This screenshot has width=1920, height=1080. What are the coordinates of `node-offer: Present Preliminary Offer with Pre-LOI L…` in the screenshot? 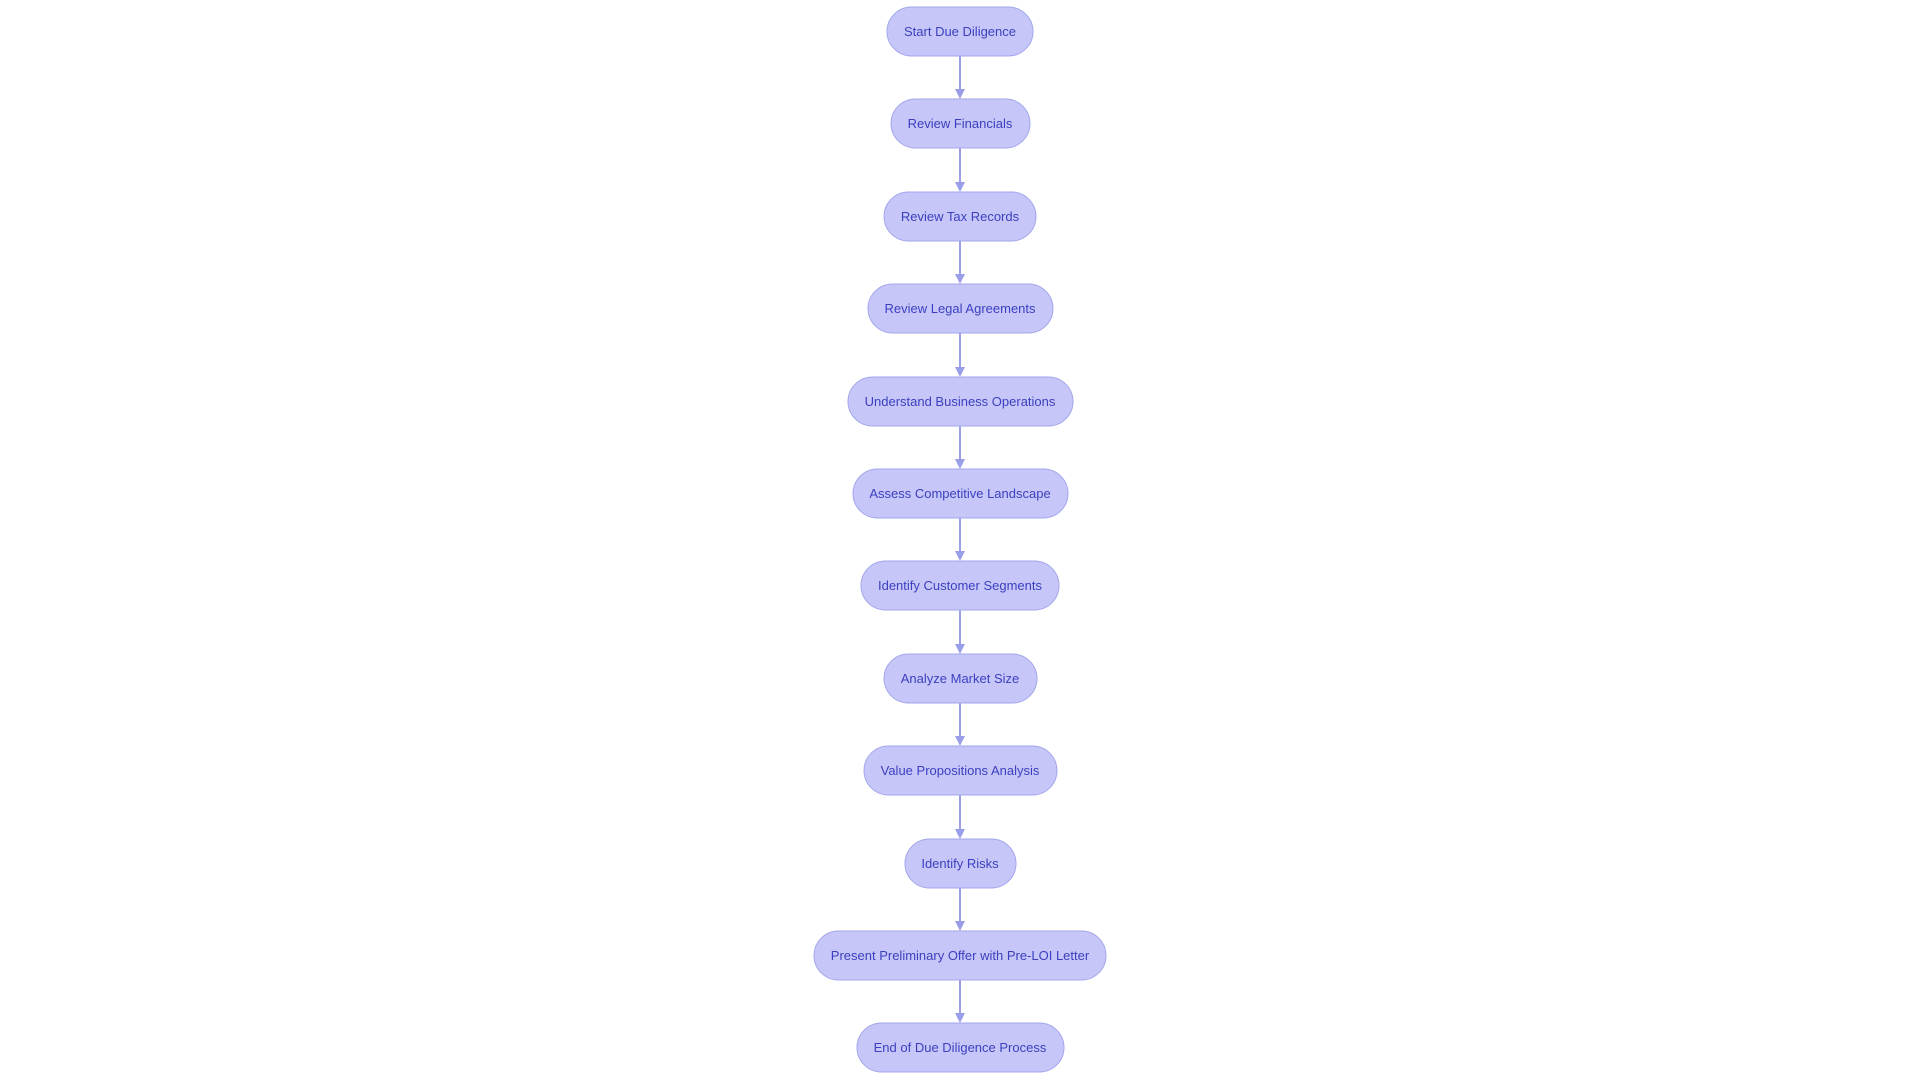 It's located at (960, 955).